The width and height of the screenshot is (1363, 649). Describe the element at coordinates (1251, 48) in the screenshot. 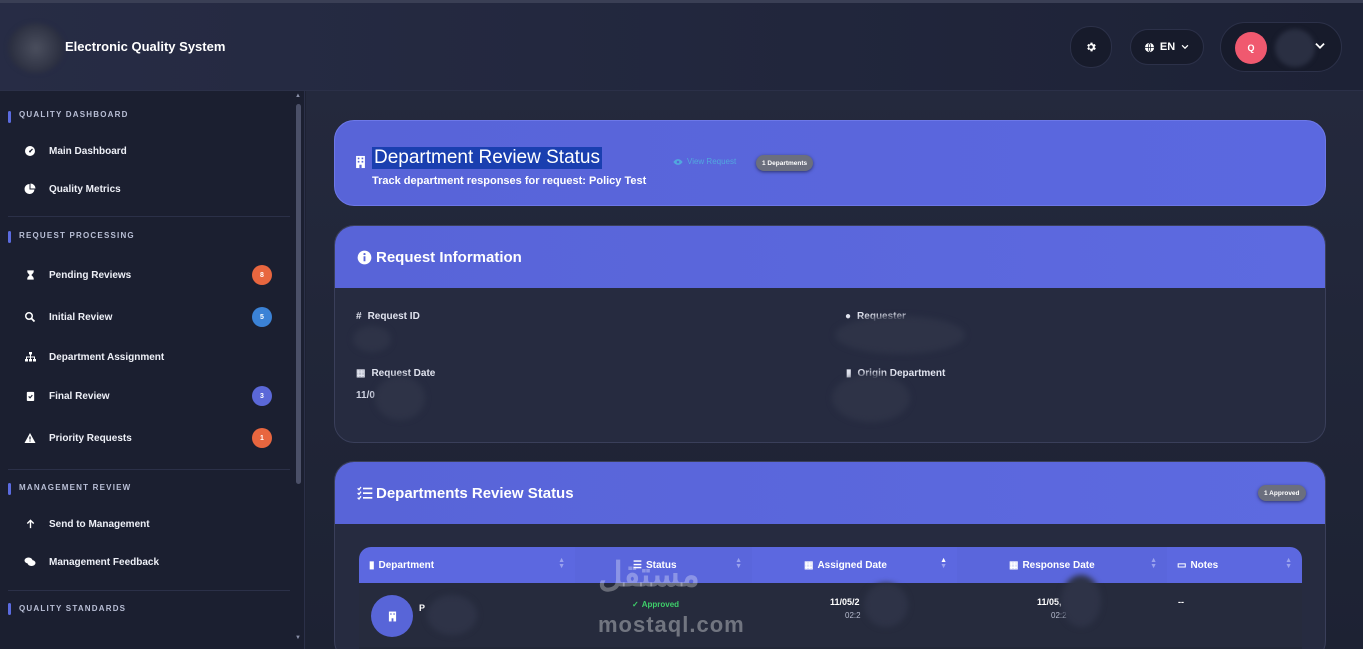

I see `avatar: Q` at that location.